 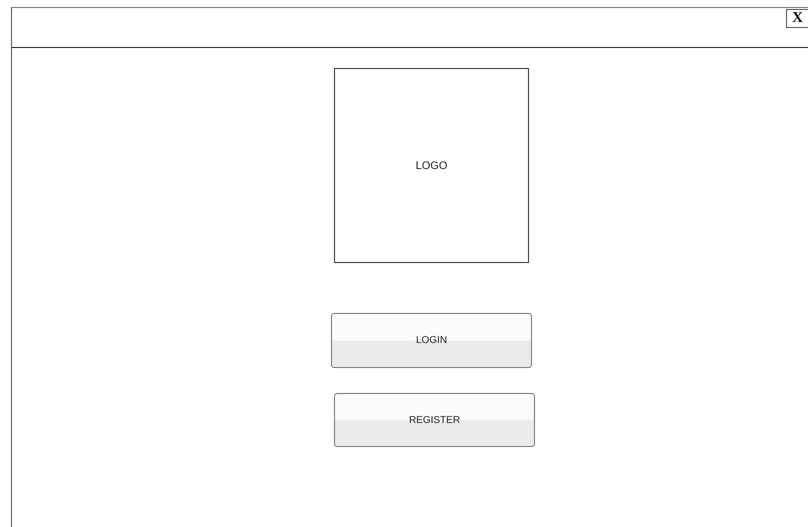 What do you see at coordinates (431, 340) in the screenshot?
I see `login-button: LOGIN` at bounding box center [431, 340].